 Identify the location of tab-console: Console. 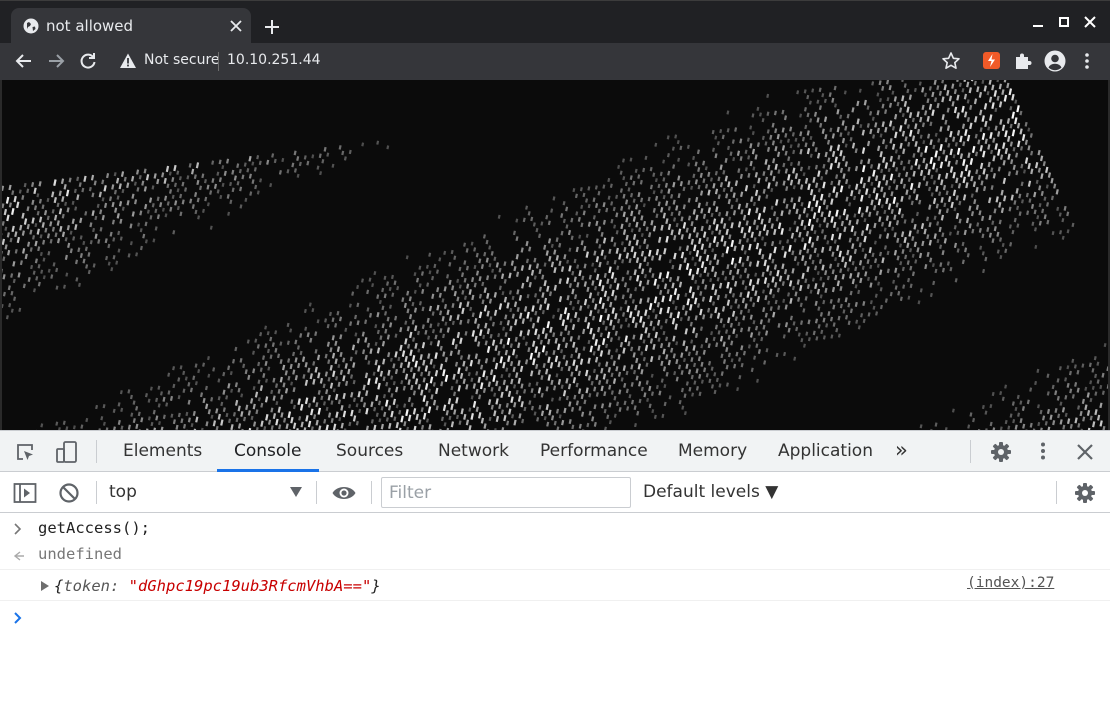
(268, 451).